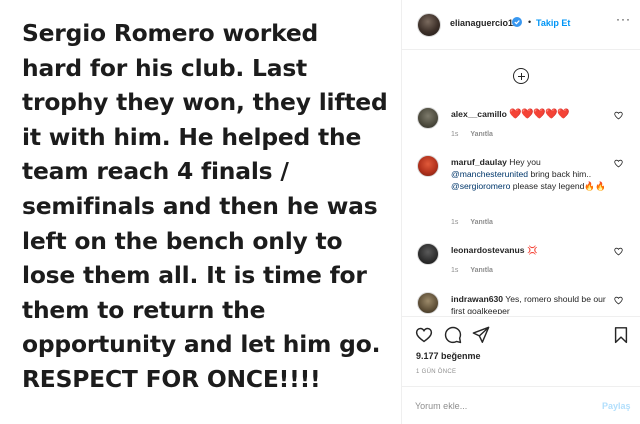  Describe the element at coordinates (484, 23) in the screenshot. I see `author-username: elianaguercio12` at that location.